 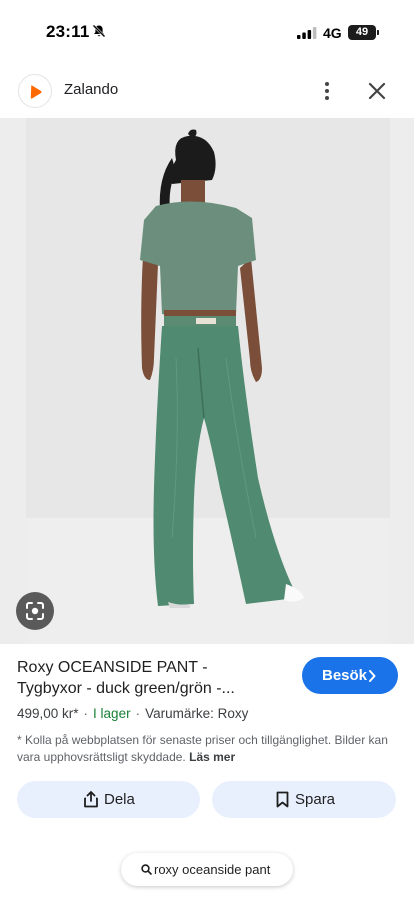 What do you see at coordinates (112, 667) in the screenshot?
I see `product-title-line-1: Roxy OCEANSIDE PANT -` at bounding box center [112, 667].